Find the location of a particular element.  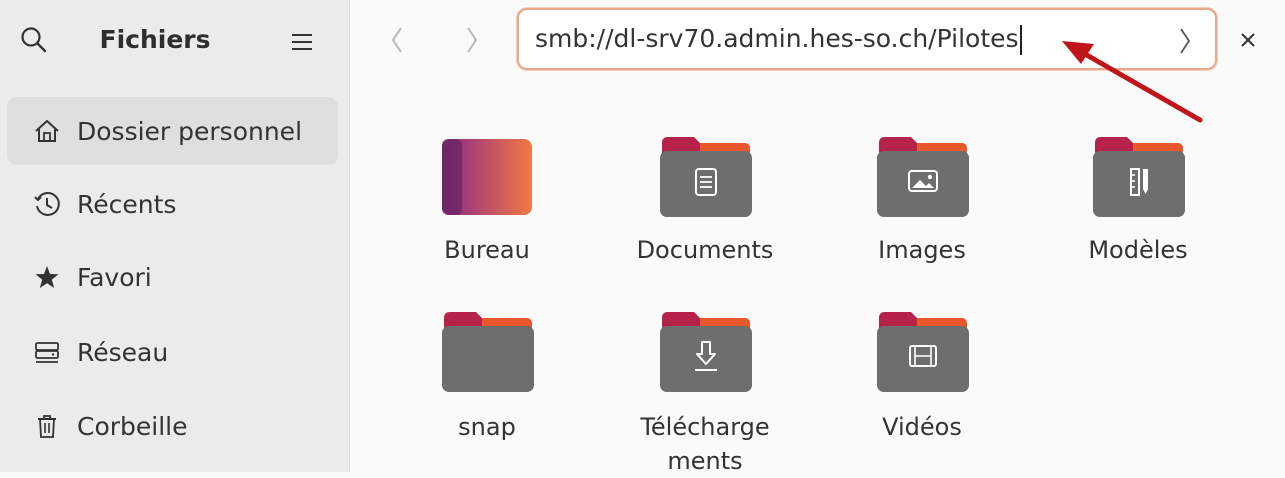

sidebar-item-home: Dossier personnel is located at coordinates (172, 131).